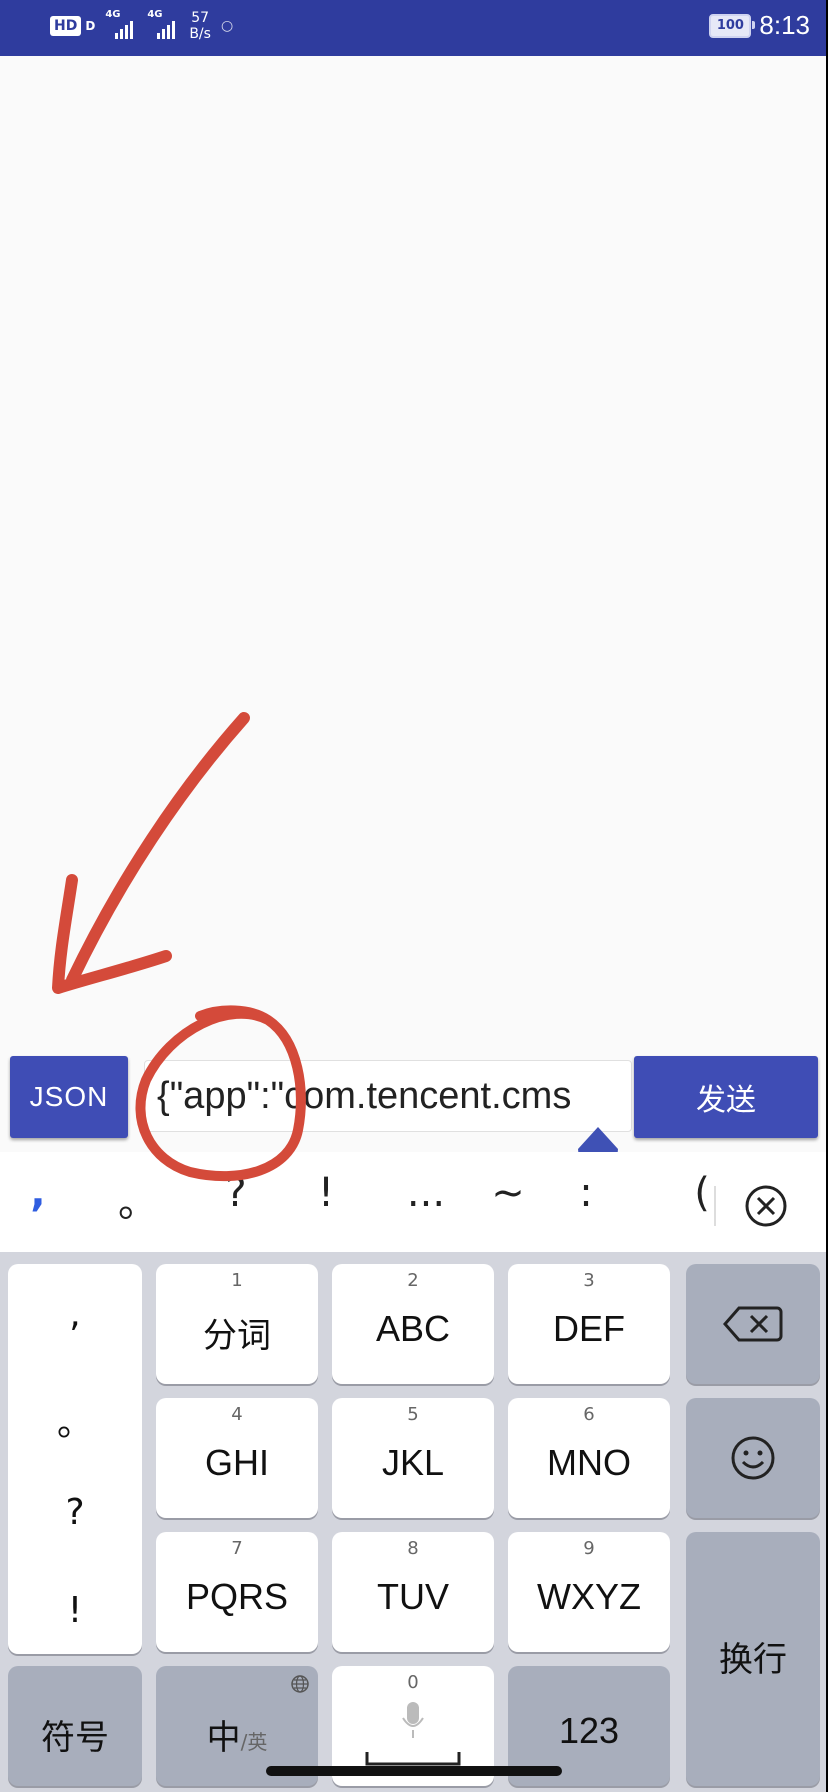 The width and height of the screenshot is (828, 1792). Describe the element at coordinates (75, 1738) in the screenshot. I see `symbols-label: 符号` at that location.